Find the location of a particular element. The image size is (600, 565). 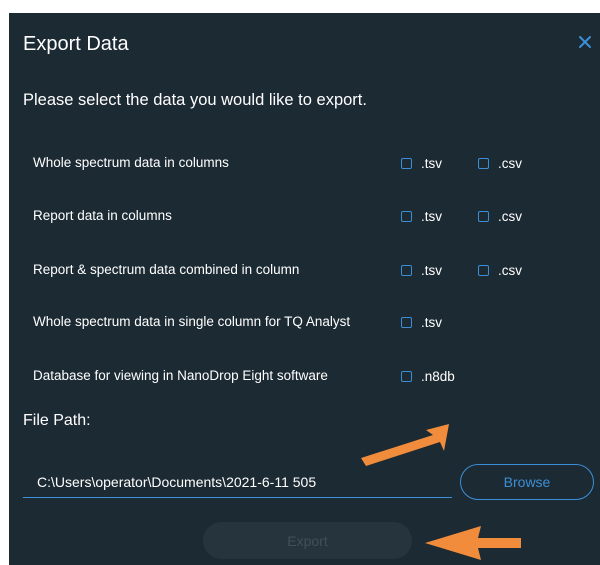

file-path-label: File Path: is located at coordinates (57, 420).